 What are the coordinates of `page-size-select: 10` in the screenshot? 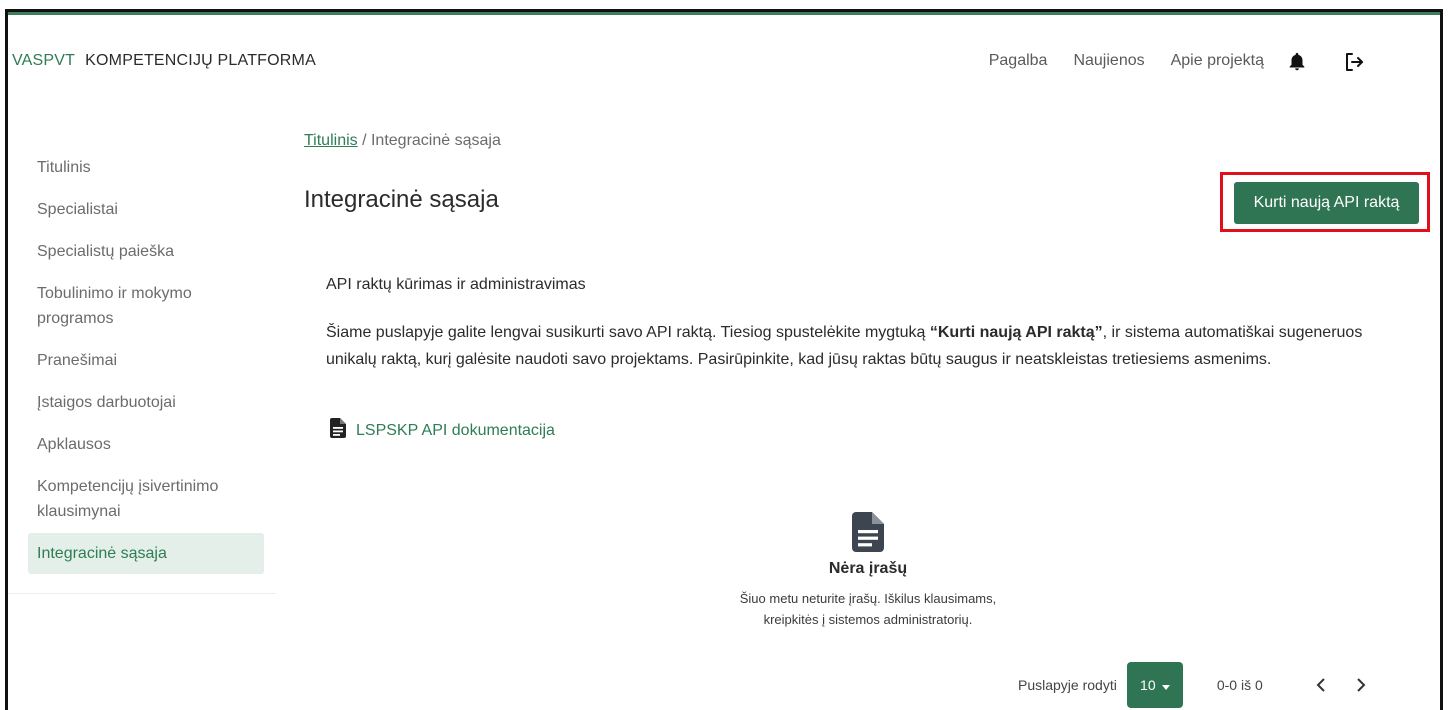 It's located at (1154, 685).